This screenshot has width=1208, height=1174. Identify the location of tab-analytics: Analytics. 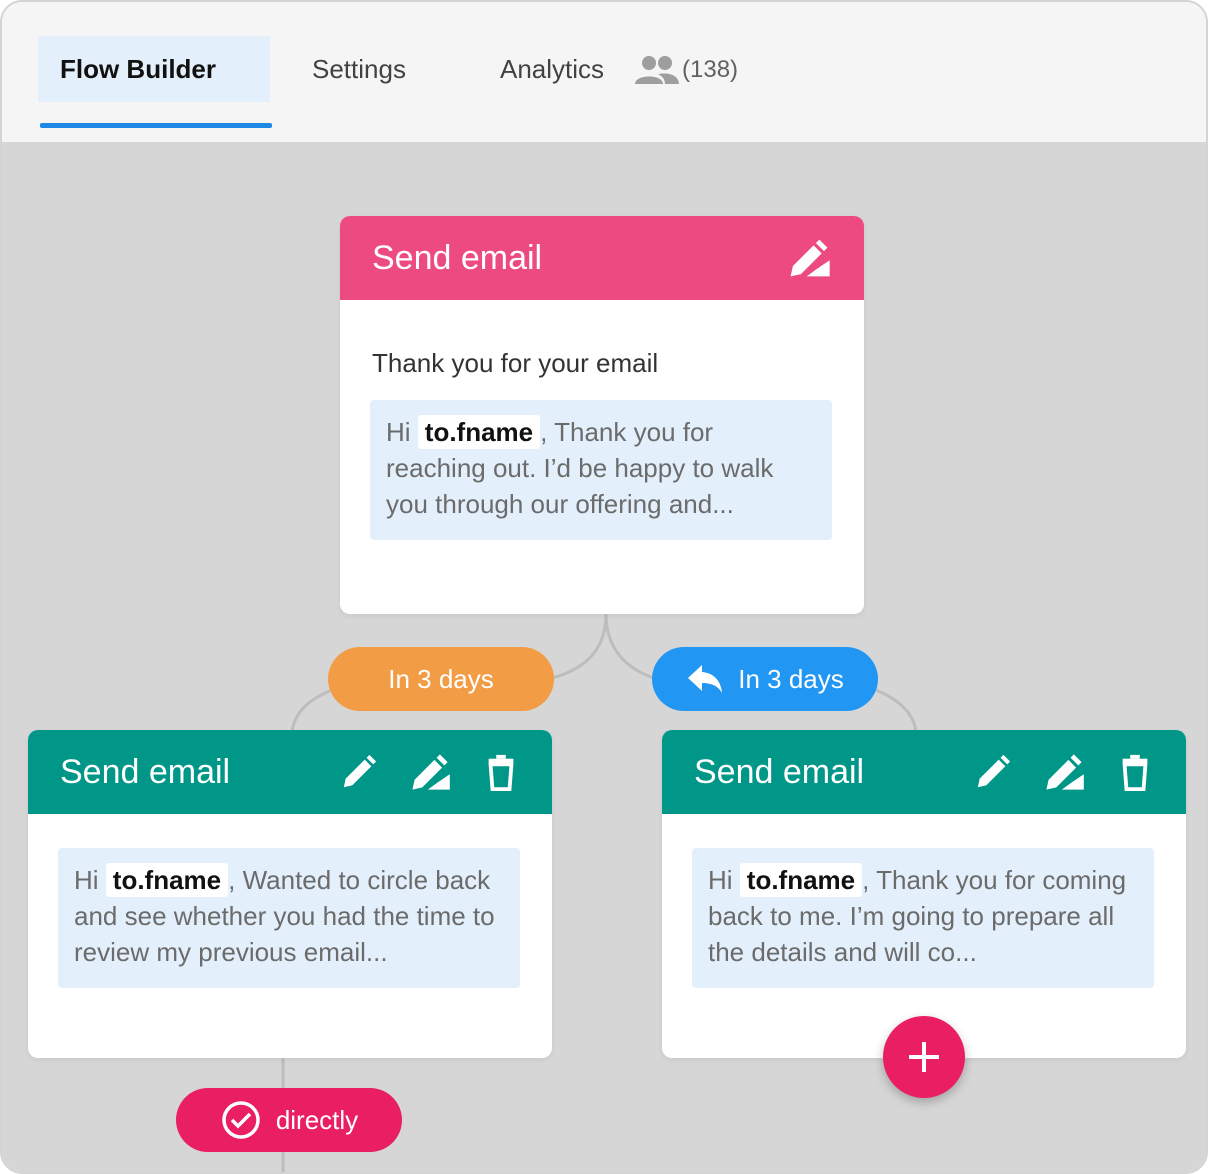
(552, 69).